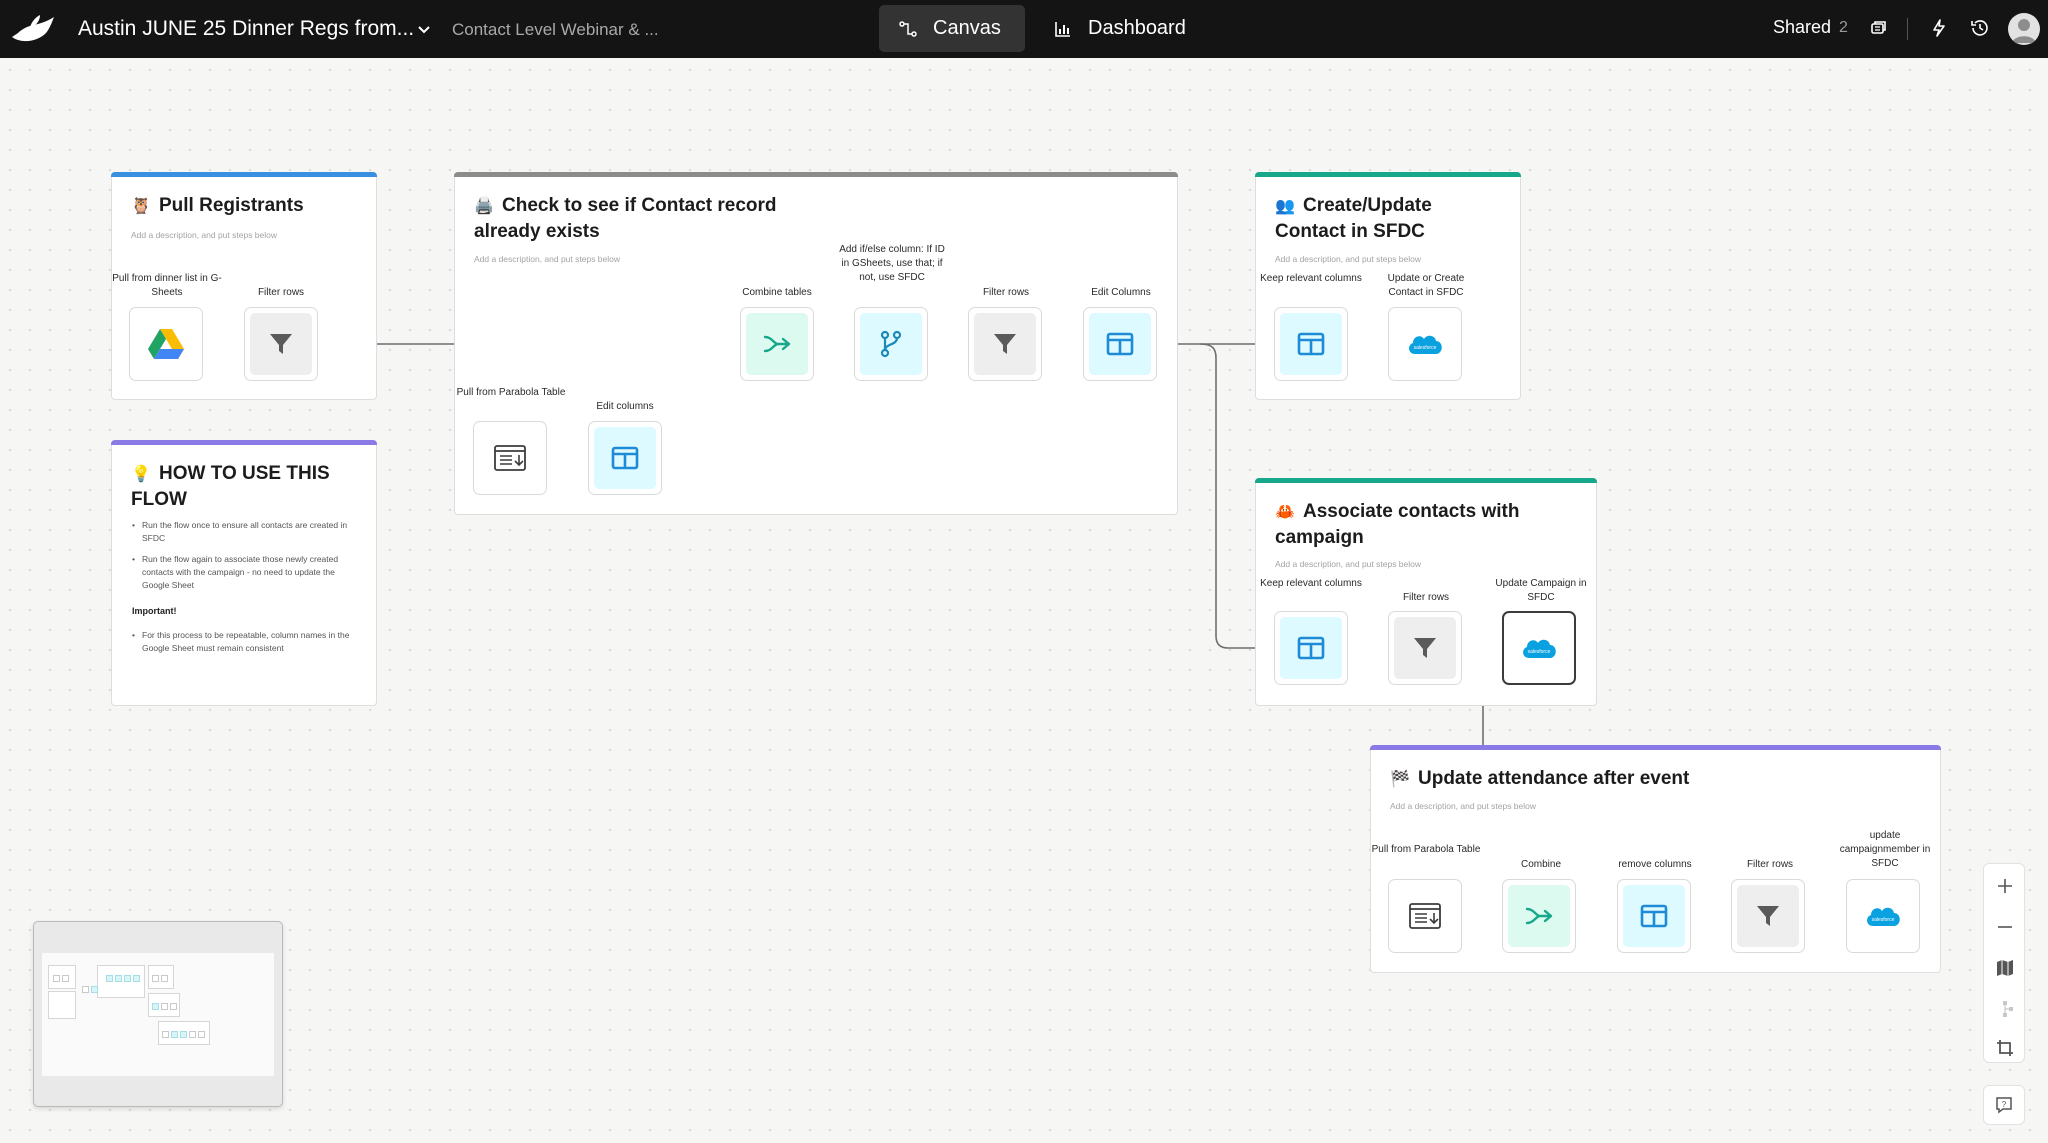  I want to click on step-node-combine-tables, so click(777, 344).